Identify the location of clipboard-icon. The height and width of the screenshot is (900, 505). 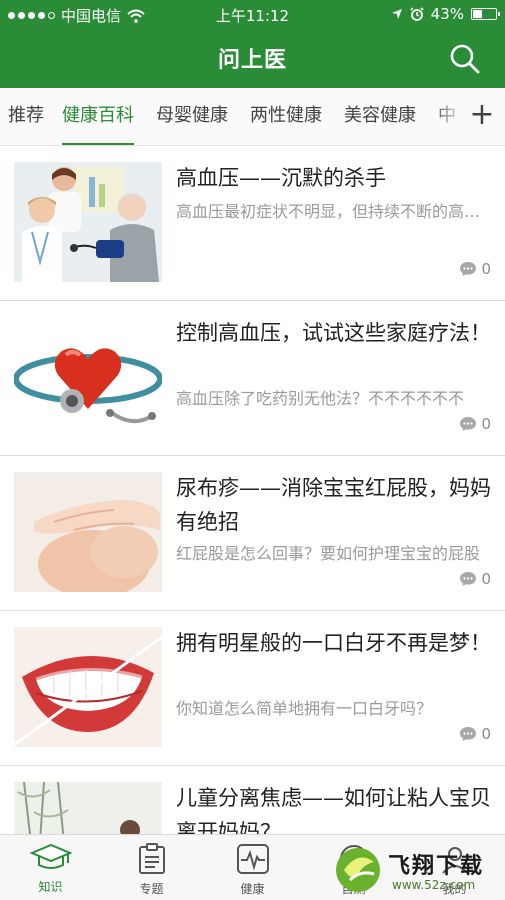
(151, 858).